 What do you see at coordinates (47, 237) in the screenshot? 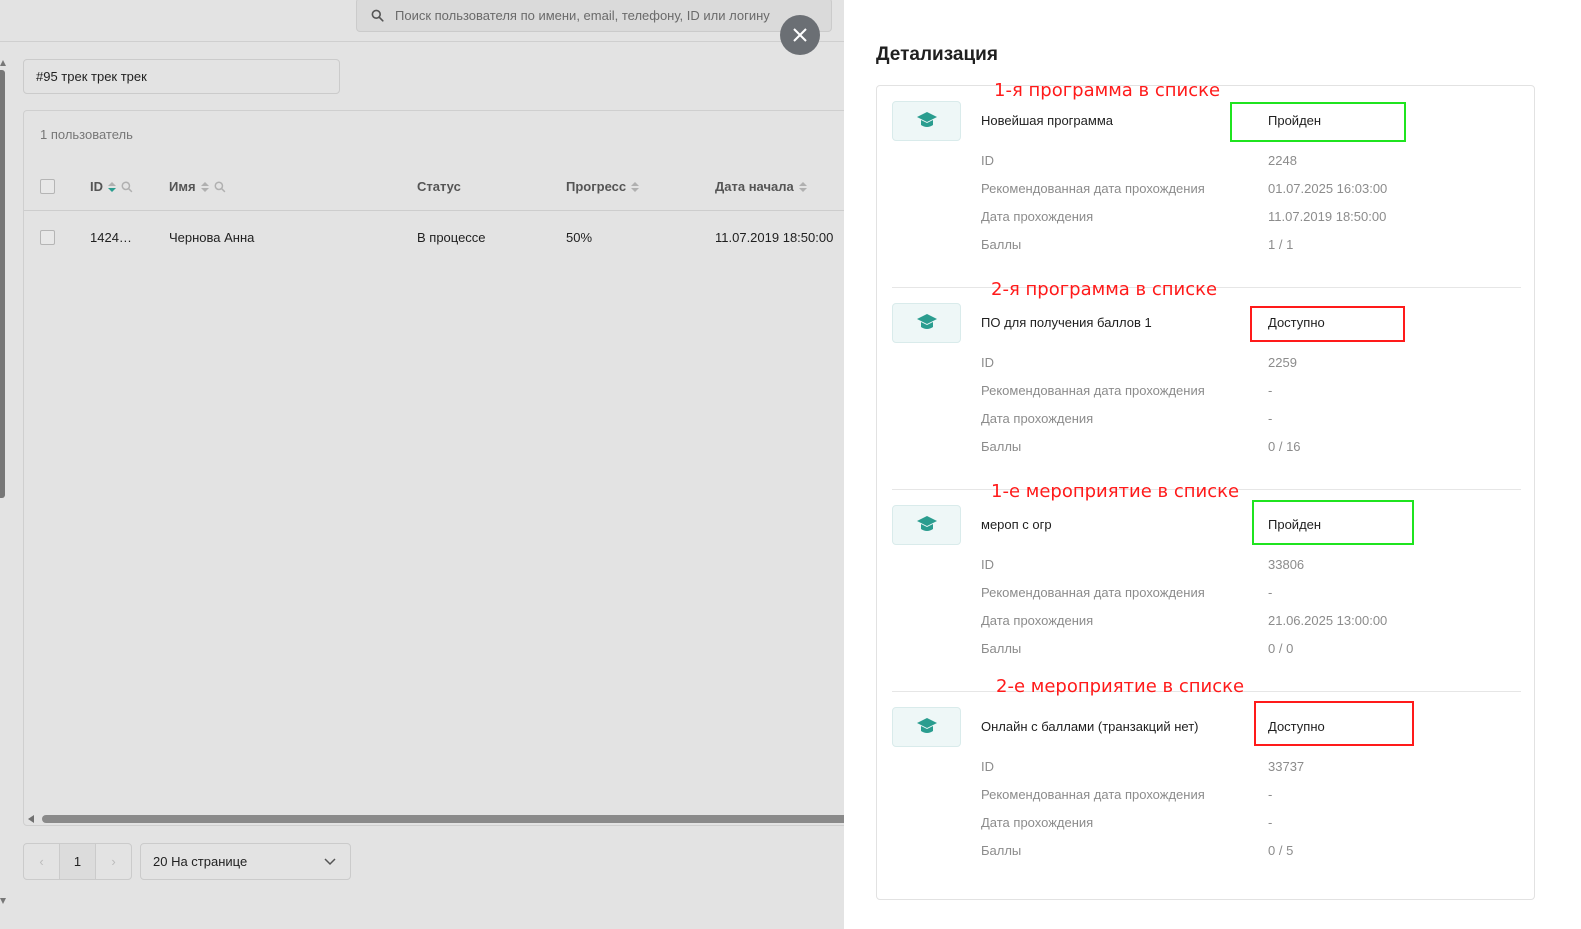
I see `row-checkbox` at bounding box center [47, 237].